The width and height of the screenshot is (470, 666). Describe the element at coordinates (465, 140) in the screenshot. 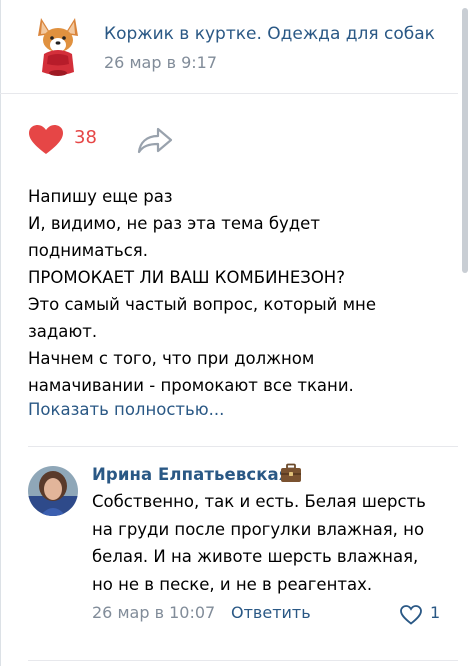

I see `scrollbar-thumb` at that location.